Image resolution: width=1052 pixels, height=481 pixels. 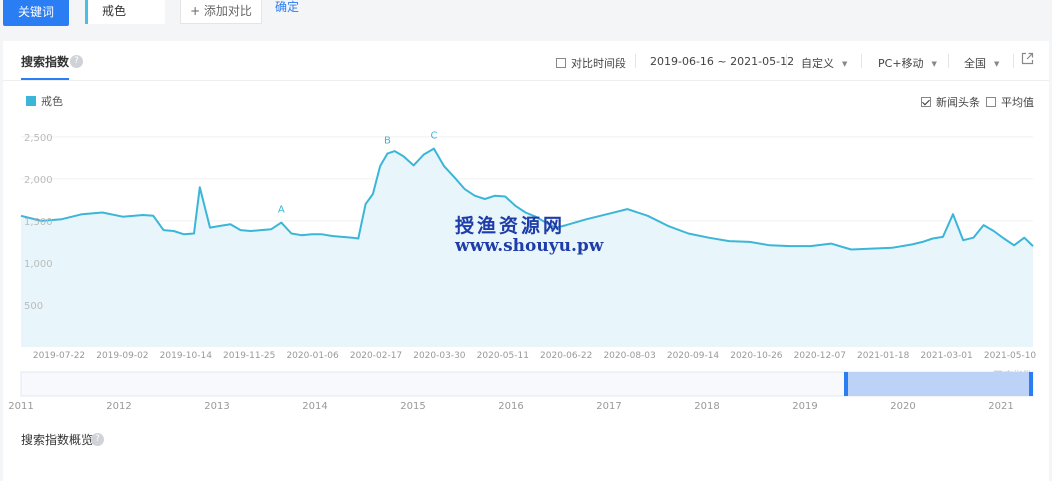 I want to click on x-tick-label: 2020-09-14, so click(x=693, y=356).